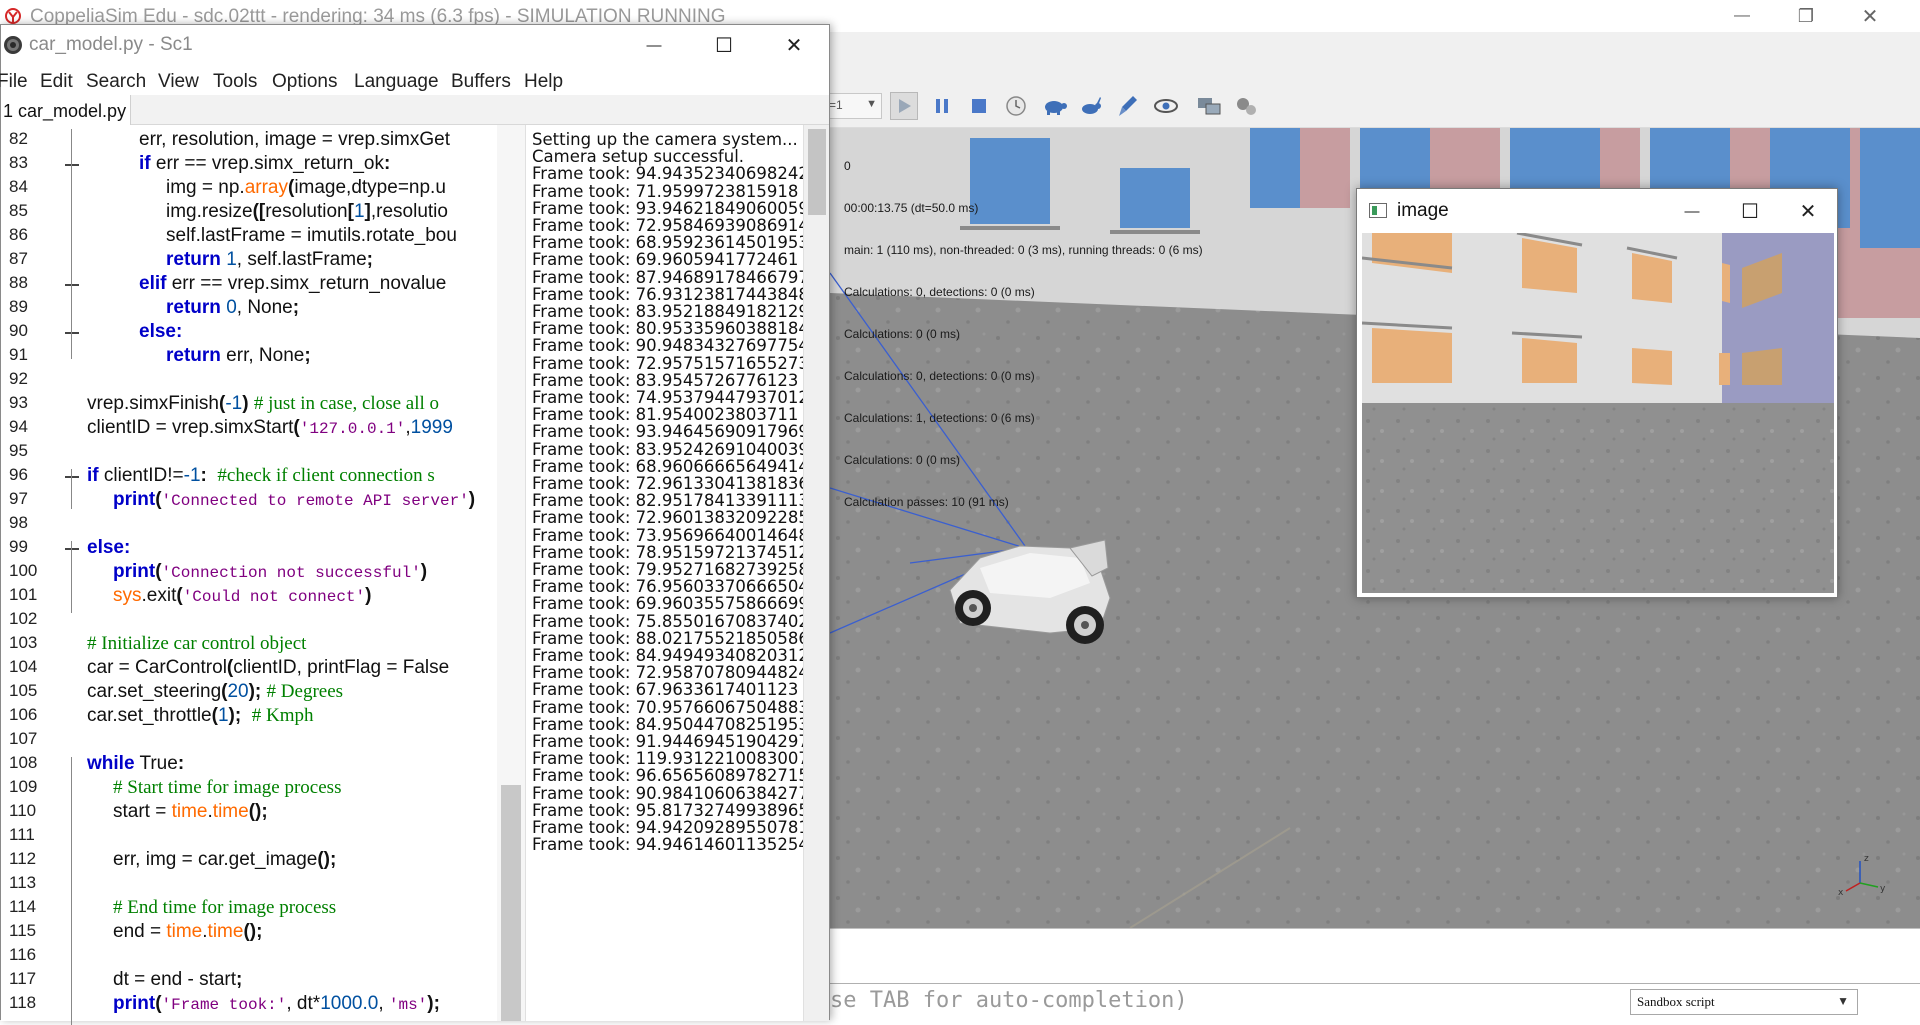 The height and width of the screenshot is (1025, 1920). I want to click on line-number: 83, so click(18, 162).